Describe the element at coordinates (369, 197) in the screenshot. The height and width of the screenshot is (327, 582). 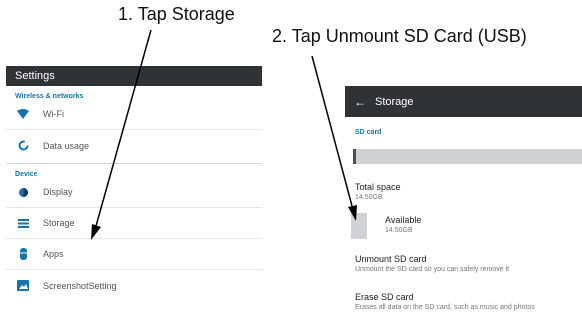
I see `total-space-value: 14.50GB` at that location.